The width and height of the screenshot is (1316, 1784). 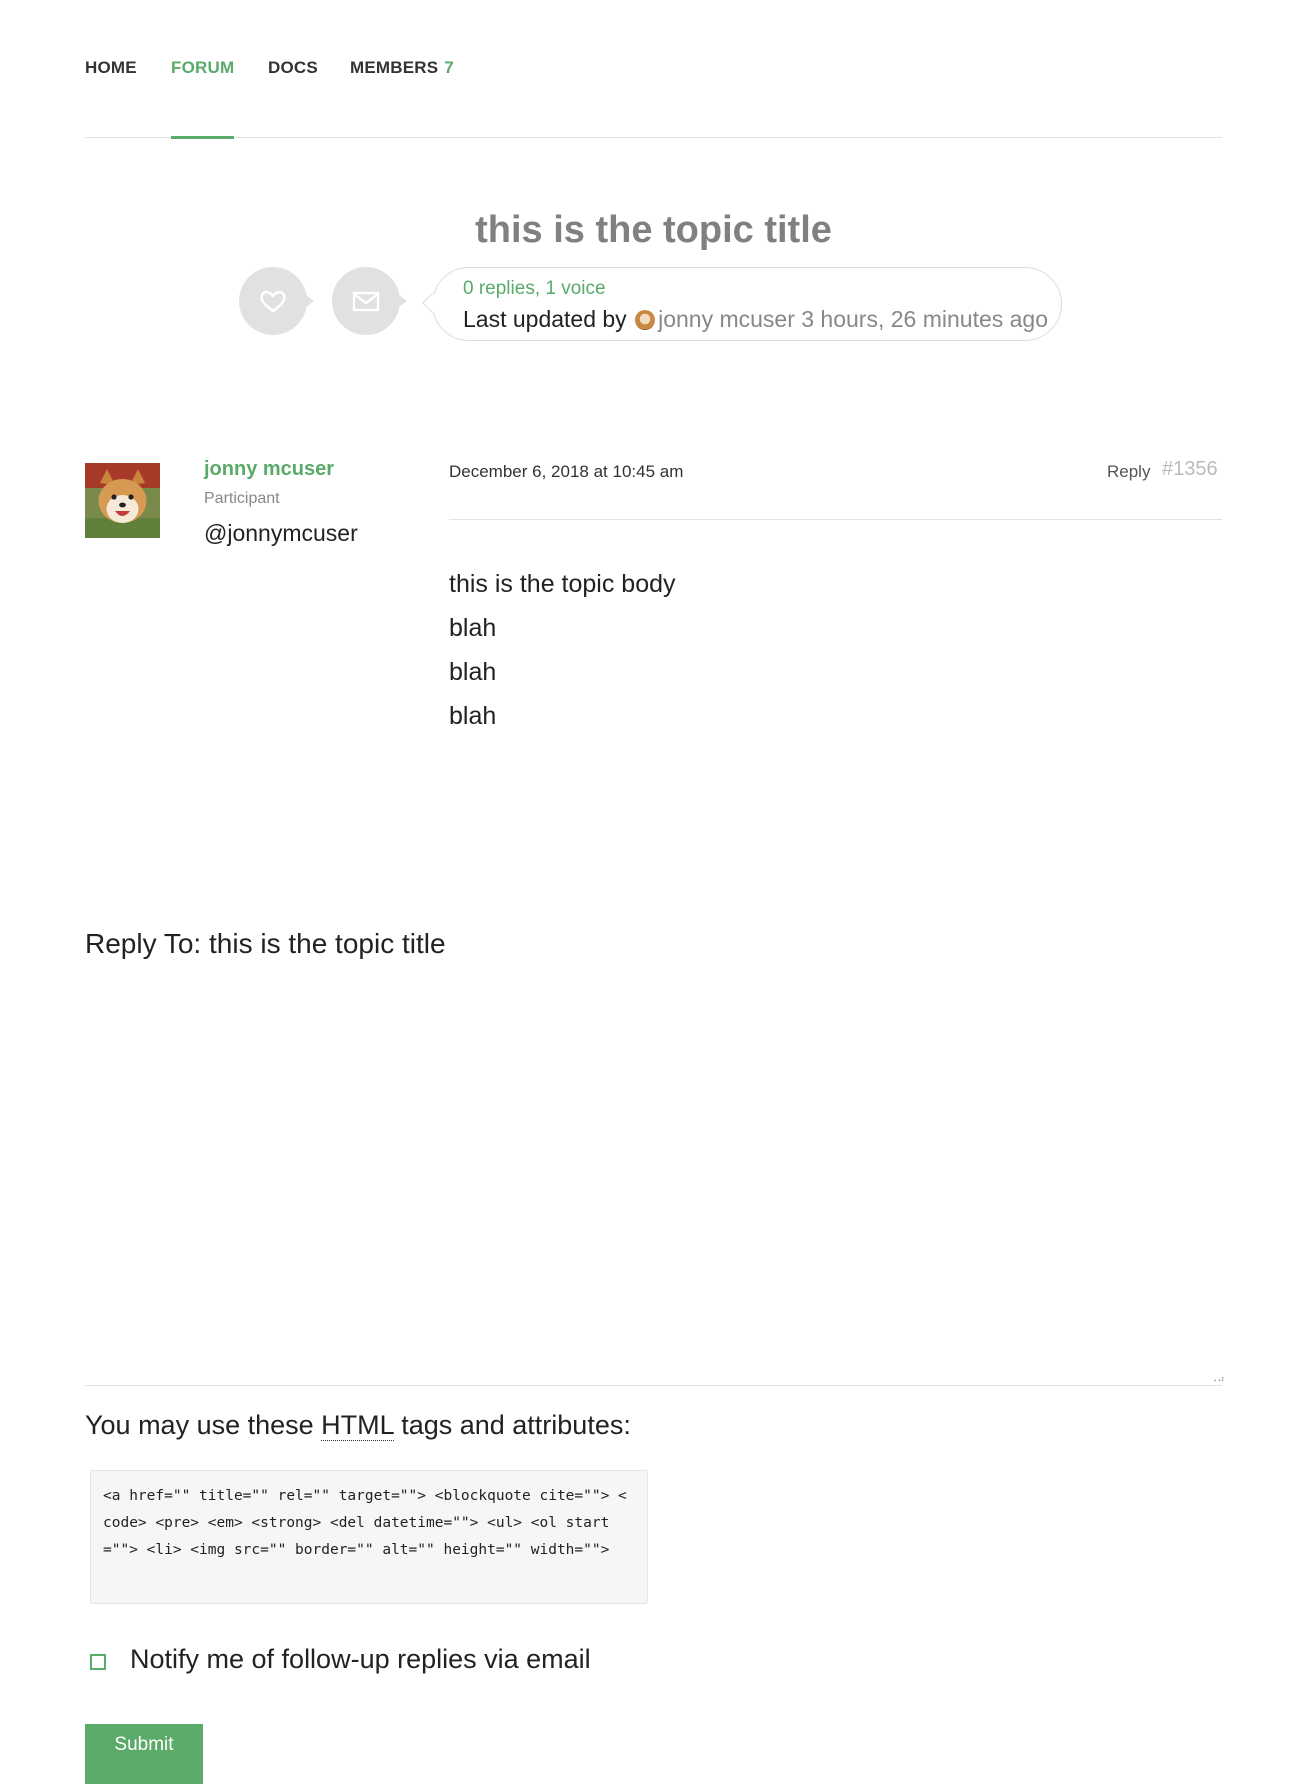 I want to click on heart-icon, so click(x=273, y=301).